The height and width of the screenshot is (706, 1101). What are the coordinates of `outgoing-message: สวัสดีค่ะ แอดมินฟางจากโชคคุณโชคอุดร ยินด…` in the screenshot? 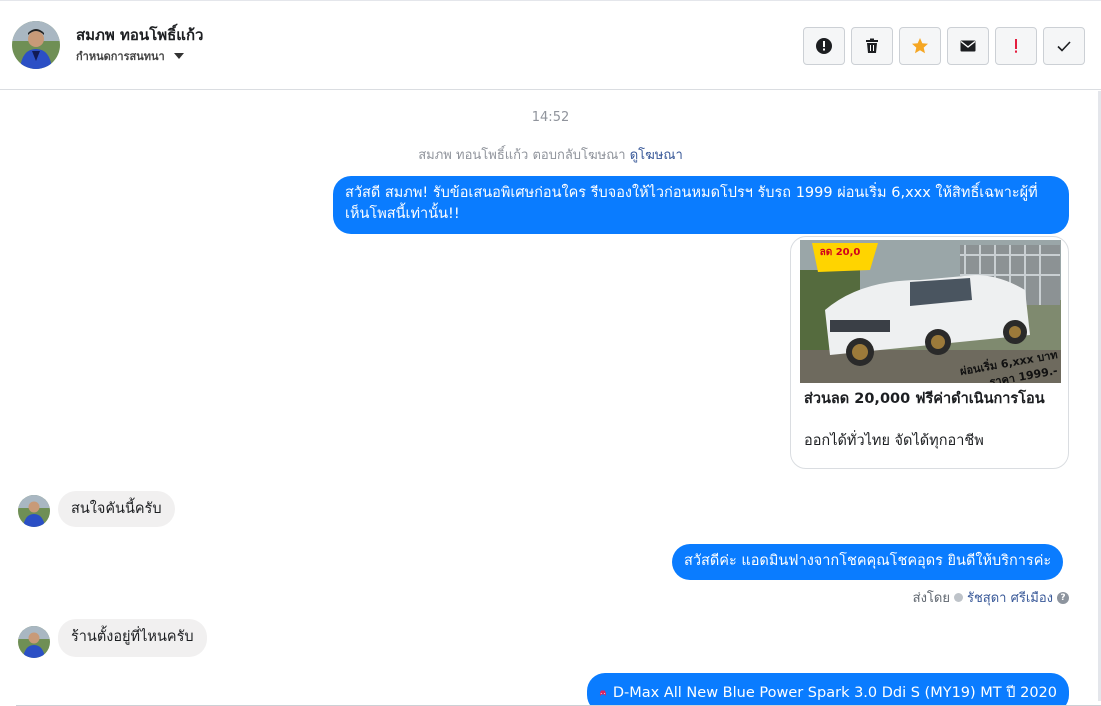 It's located at (868, 562).